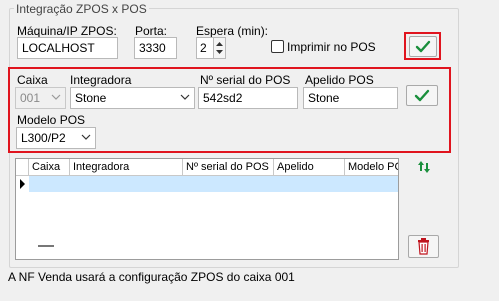 The width and height of the screenshot is (499, 301). Describe the element at coordinates (277, 46) in the screenshot. I see `print-on-pos-checkbox` at that location.